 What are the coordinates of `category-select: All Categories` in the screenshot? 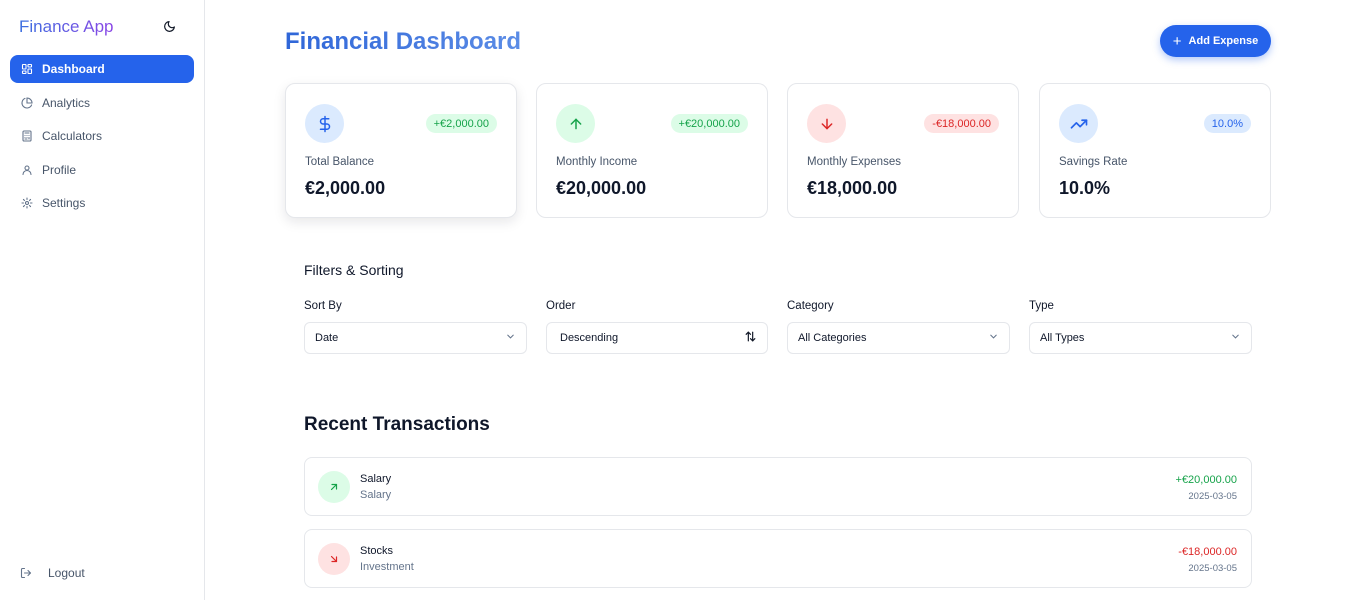 It's located at (898, 338).